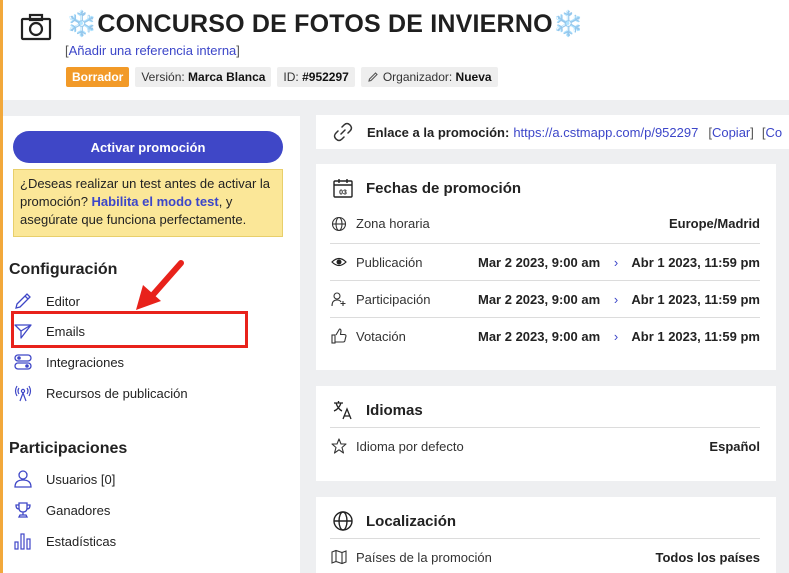 This screenshot has height=573, width=789. What do you see at coordinates (63, 301) in the screenshot?
I see `sidebar-item-label: Editor` at bounding box center [63, 301].